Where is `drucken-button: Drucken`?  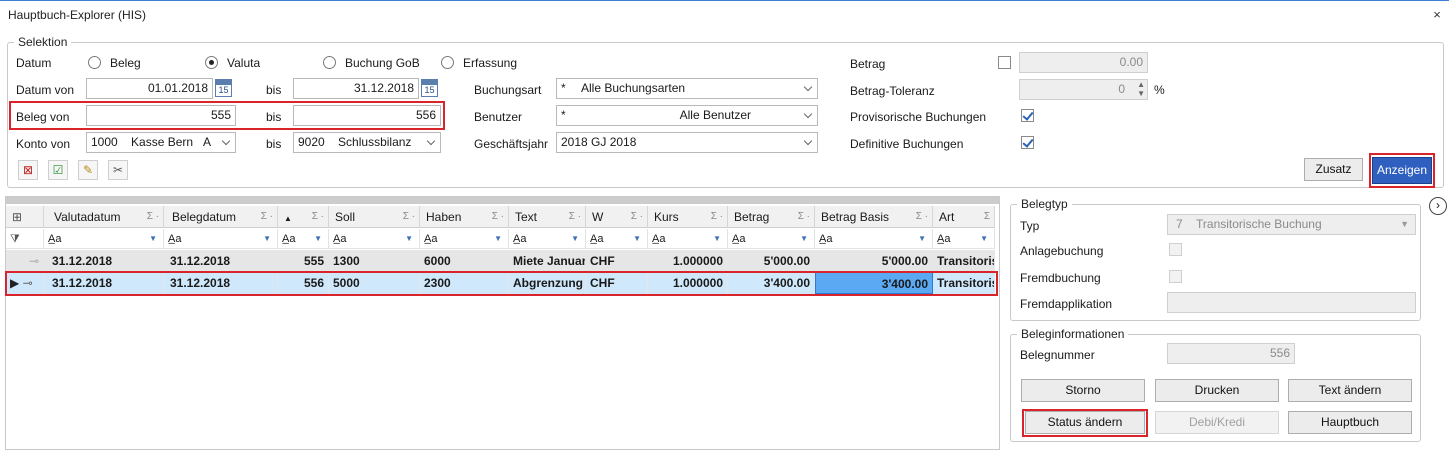 drucken-button: Drucken is located at coordinates (1217, 390).